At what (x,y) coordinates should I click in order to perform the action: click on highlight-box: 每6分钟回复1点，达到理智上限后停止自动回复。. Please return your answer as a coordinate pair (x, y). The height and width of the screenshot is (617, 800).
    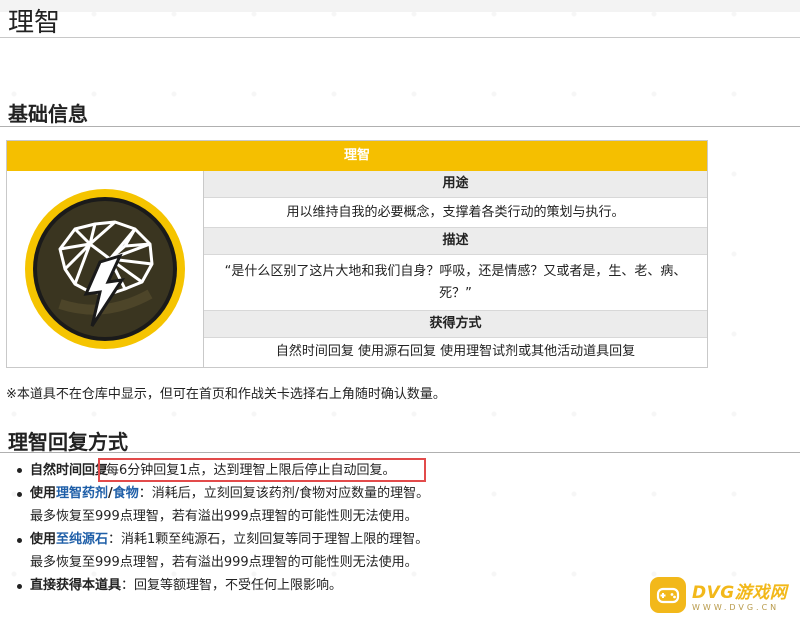
    Looking at the image, I should click on (262, 470).